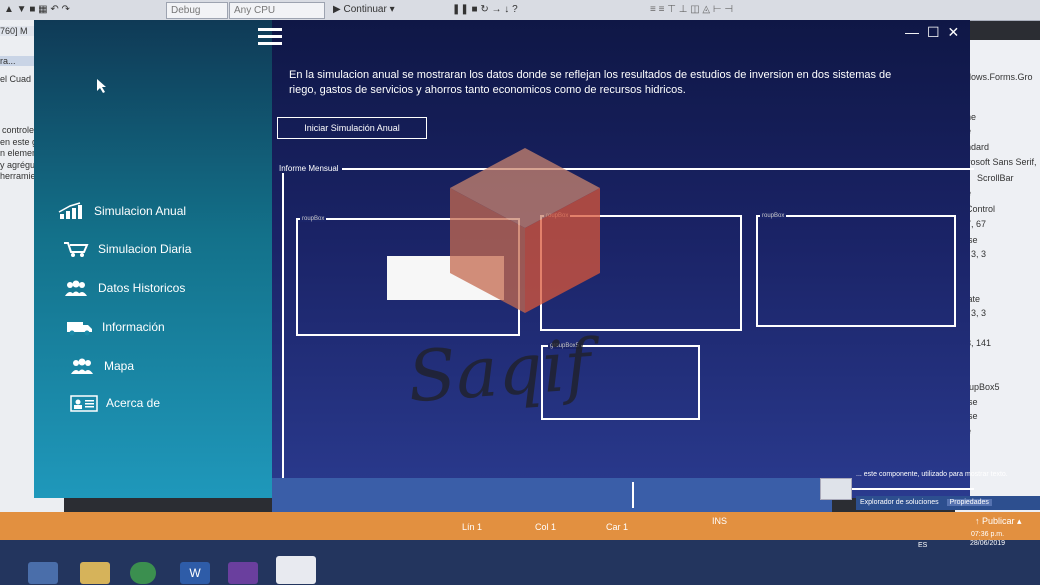 This screenshot has height=585, width=1040. Describe the element at coordinates (17, 31) in the screenshot. I see `left-item: 760] M` at that location.